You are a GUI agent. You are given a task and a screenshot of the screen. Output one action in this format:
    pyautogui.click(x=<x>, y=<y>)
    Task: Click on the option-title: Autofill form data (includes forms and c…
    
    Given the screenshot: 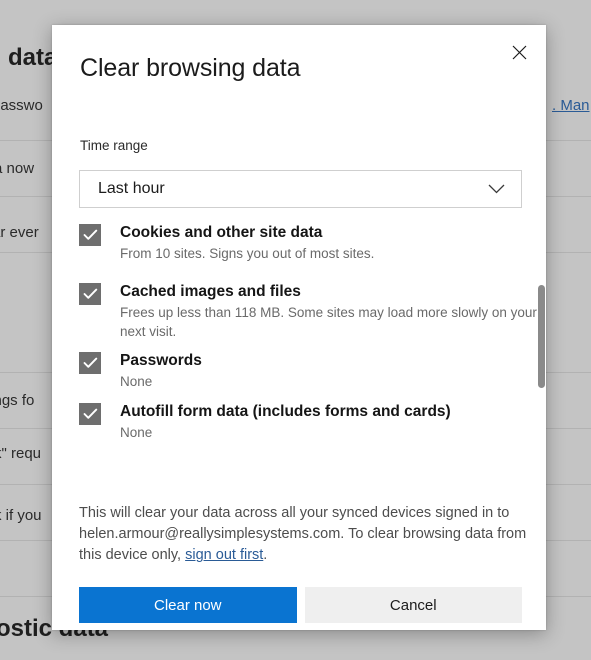 What is the action you would take?
    pyautogui.click(x=285, y=411)
    